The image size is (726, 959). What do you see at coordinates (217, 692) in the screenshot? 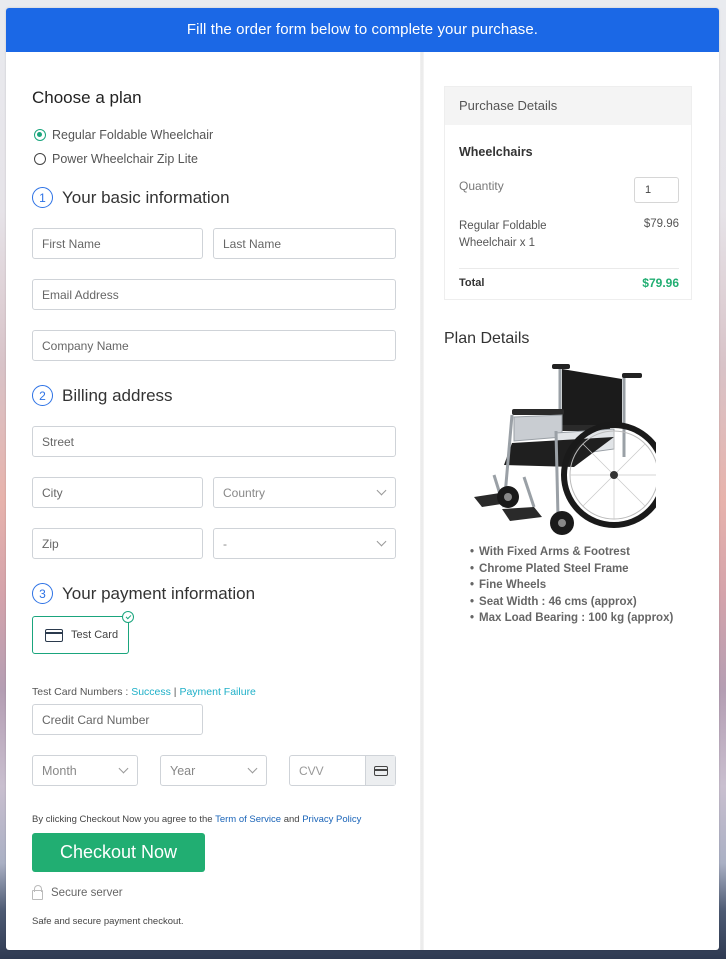
I see `payment-failure-link: Payment Failure` at bounding box center [217, 692].